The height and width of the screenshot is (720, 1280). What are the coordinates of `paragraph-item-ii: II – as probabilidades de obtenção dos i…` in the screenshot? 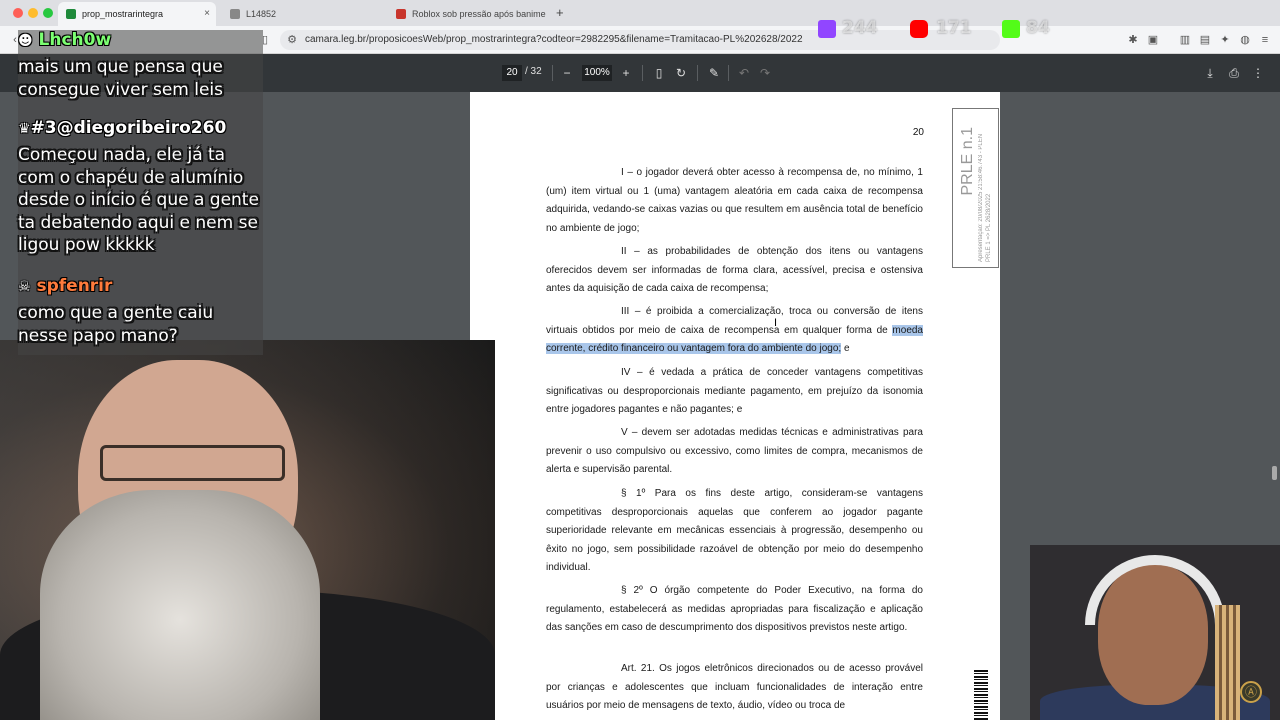 It's located at (734, 270).